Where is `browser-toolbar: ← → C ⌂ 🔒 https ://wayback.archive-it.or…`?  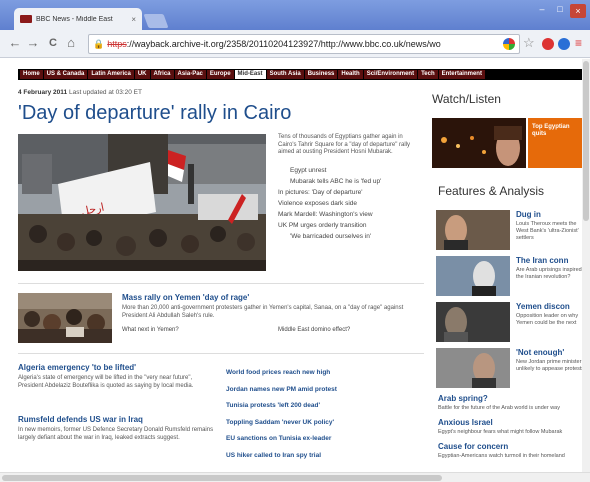
browser-toolbar: ← → C ⌂ 🔒 https ://wayback.archive-it.or… is located at coordinates (295, 44).